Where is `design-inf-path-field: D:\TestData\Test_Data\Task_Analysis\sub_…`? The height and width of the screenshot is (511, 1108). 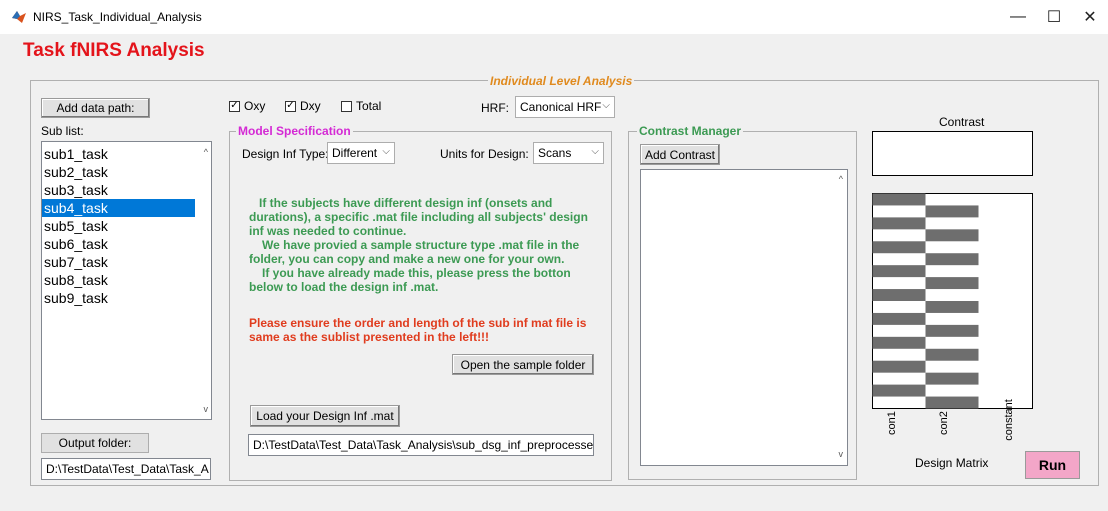 design-inf-path-field: D:\TestData\Test_Data\Task_Analysis\sub_… is located at coordinates (421, 445).